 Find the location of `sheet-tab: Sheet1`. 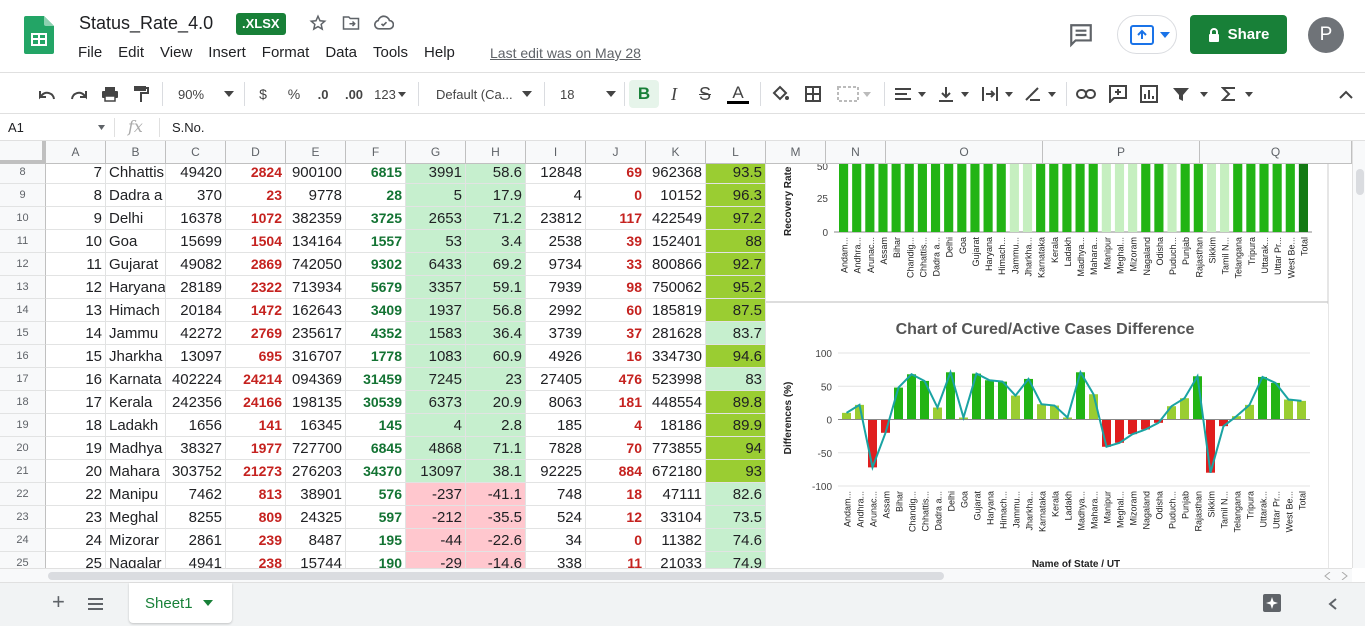

sheet-tab: Sheet1 is located at coordinates (180, 603).